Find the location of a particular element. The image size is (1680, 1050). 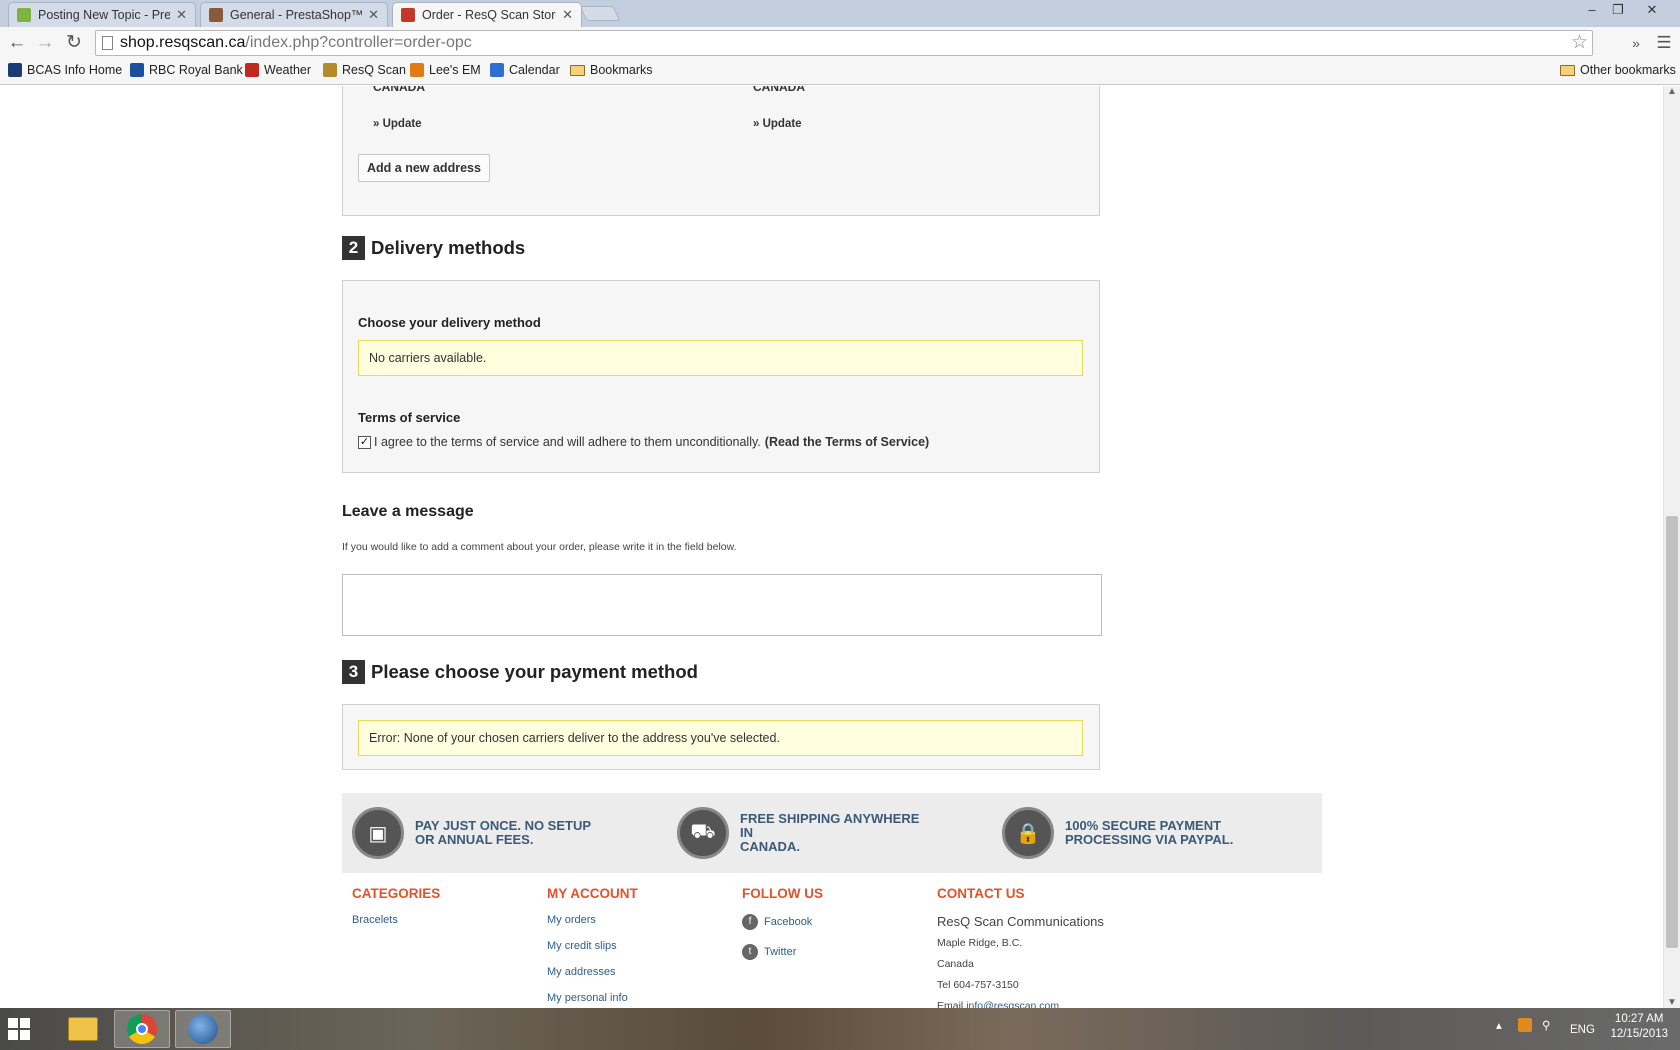

footer-link-facebook: f Facebook is located at coordinates (782, 922).